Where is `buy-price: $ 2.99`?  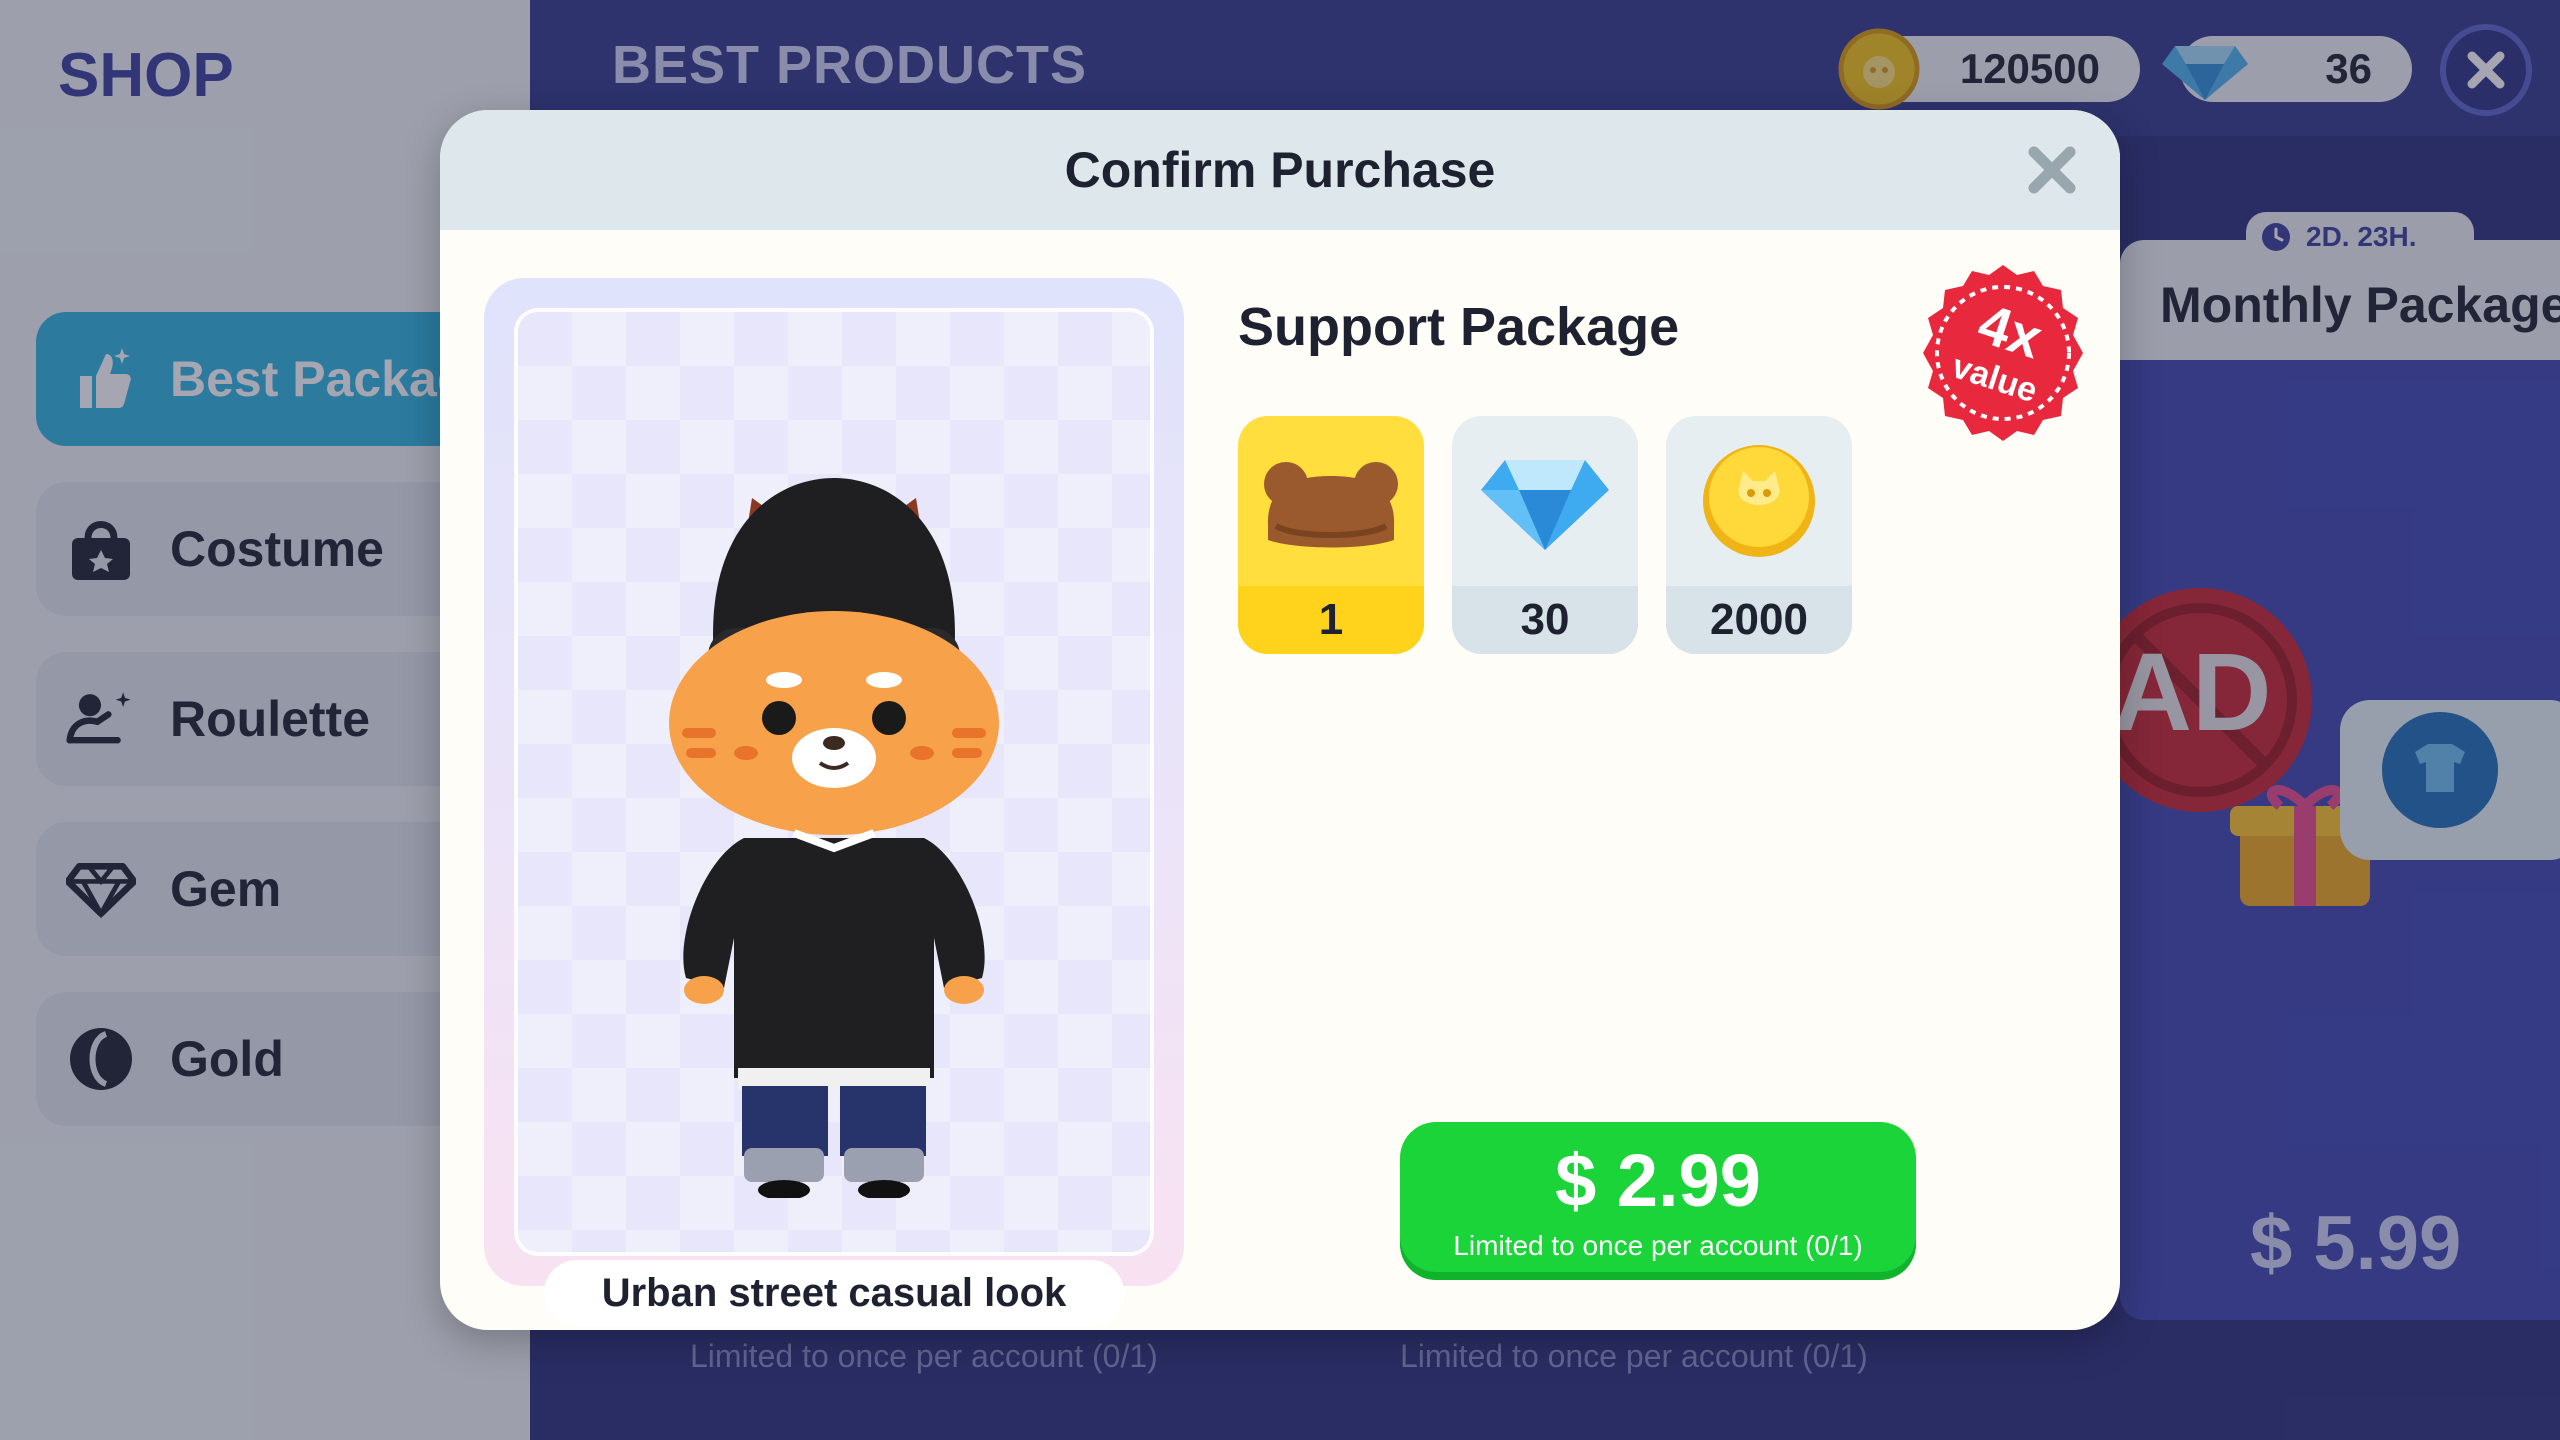 buy-price: $ 2.99 is located at coordinates (1658, 1180).